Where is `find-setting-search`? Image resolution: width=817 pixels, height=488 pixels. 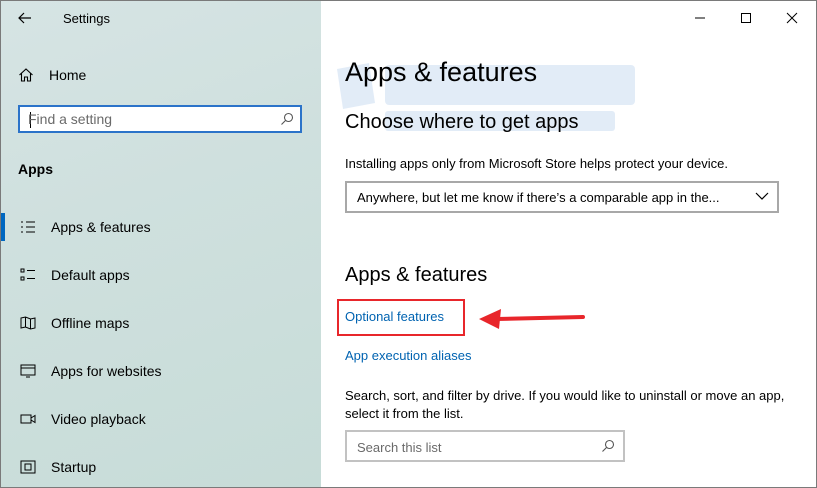 find-setting-search is located at coordinates (160, 119).